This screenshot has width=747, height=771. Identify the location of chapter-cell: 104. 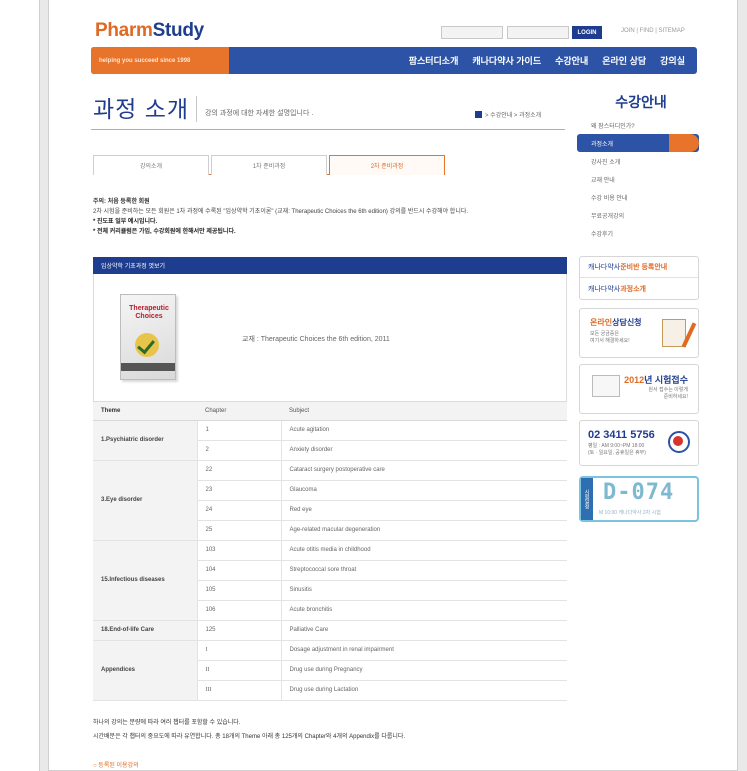
(239, 570).